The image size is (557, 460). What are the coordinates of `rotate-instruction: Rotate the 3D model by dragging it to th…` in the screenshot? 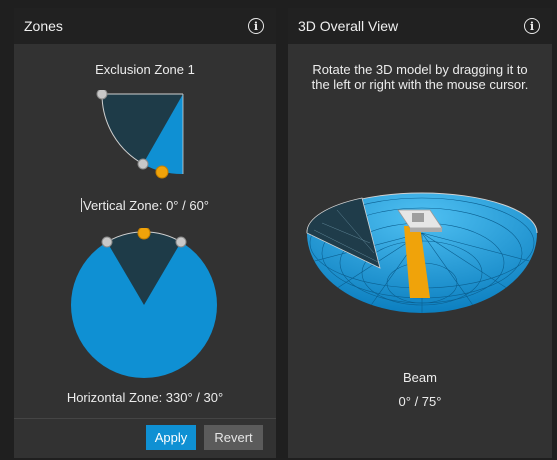 It's located at (420, 77).